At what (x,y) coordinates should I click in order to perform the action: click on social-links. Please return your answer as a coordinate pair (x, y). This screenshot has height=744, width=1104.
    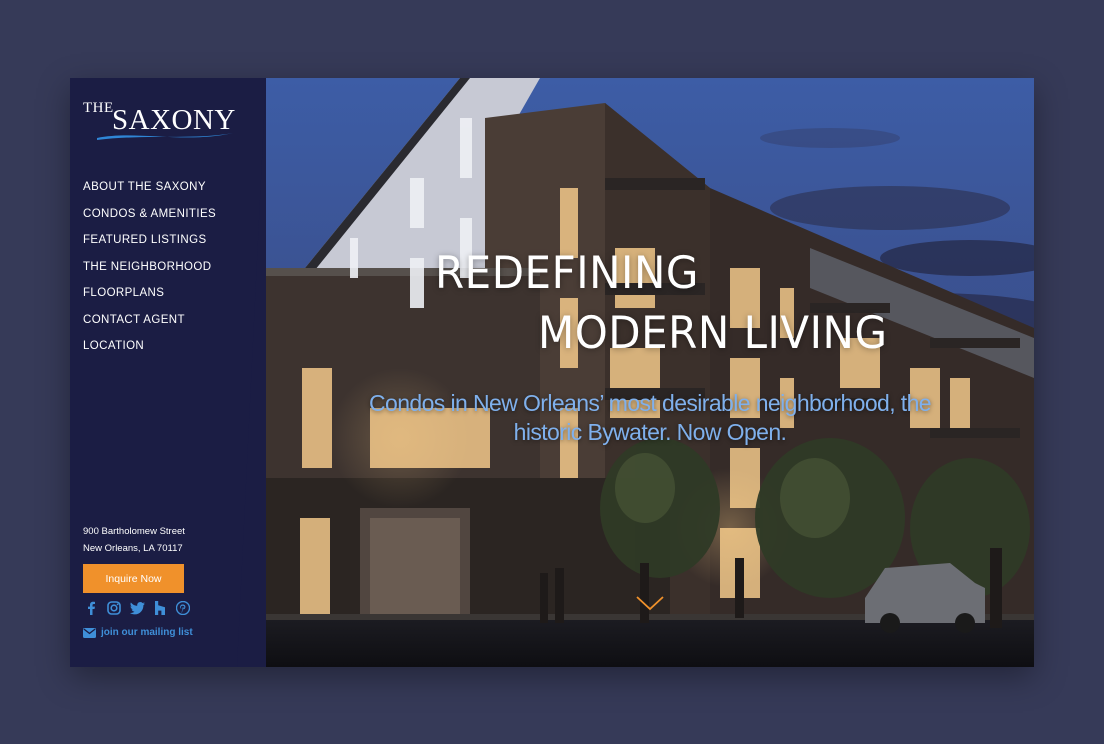
    Looking at the image, I should click on (137, 608).